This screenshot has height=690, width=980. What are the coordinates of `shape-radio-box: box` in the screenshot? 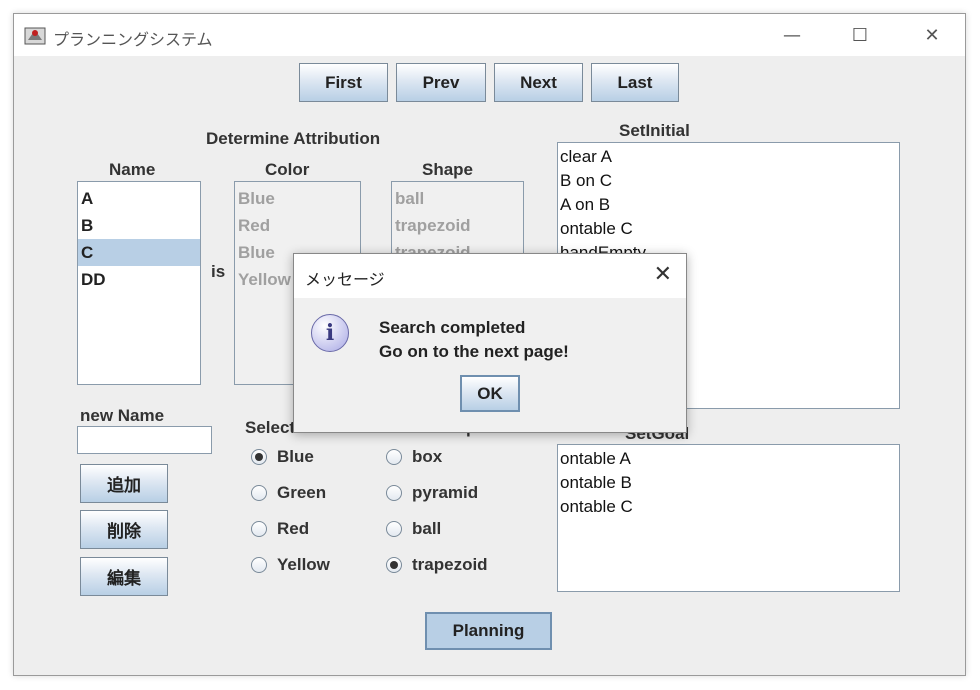 It's located at (414, 457).